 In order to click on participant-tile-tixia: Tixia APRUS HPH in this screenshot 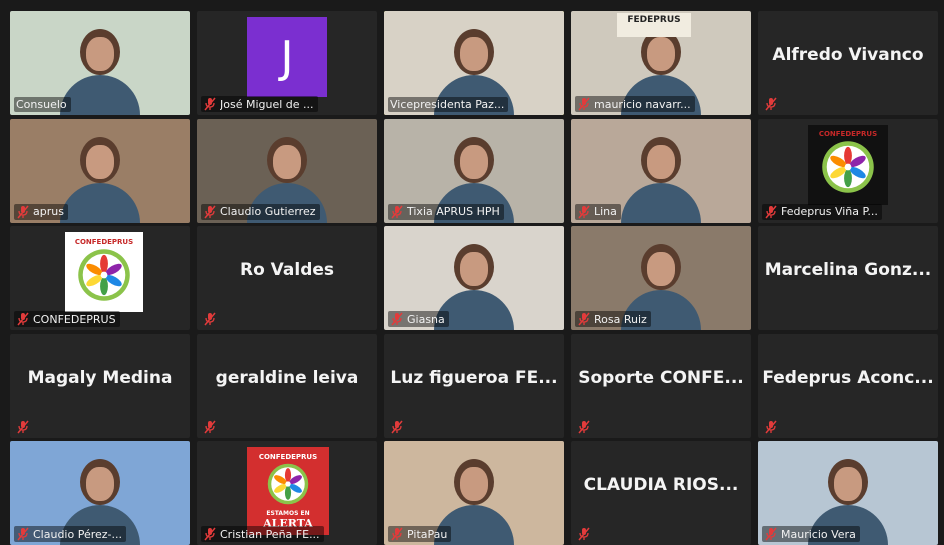, I will do `click(474, 170)`.